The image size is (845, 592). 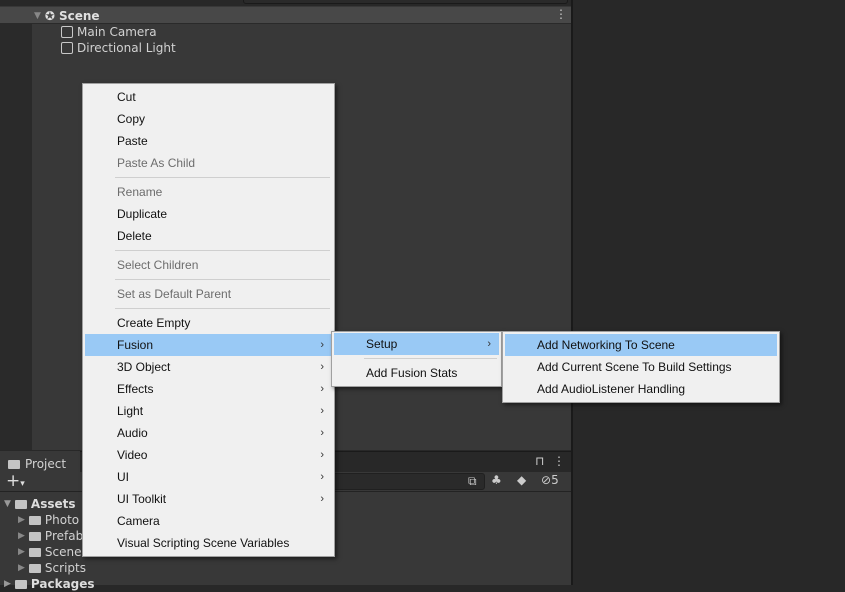 What do you see at coordinates (130, 411) in the screenshot?
I see `menu-item-label: Light` at bounding box center [130, 411].